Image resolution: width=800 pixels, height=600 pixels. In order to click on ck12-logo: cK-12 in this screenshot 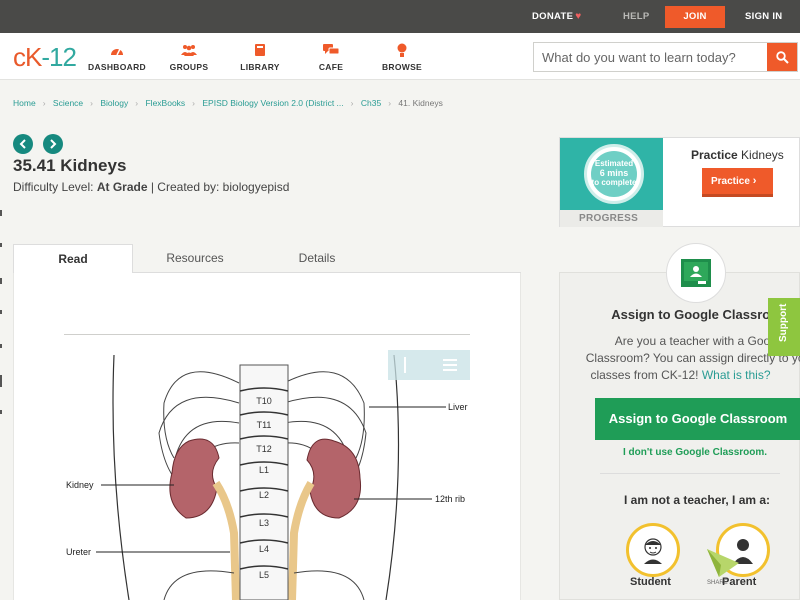, I will do `click(45, 57)`.